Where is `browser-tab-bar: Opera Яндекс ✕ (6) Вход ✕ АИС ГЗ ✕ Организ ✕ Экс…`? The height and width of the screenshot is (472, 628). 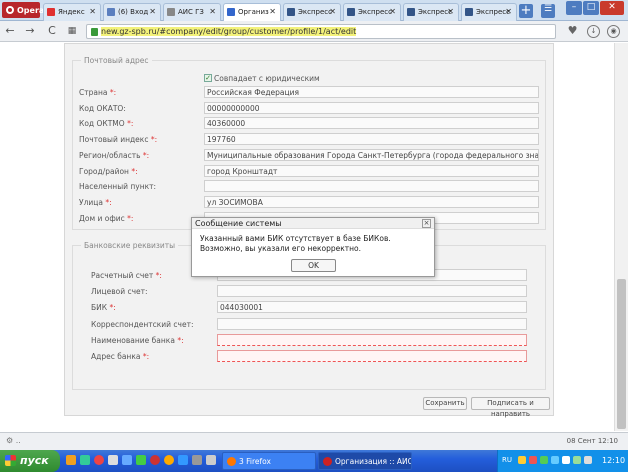 browser-tab-bar: Opera Яндекс ✕ (6) Вход ✕ АИС ГЗ ✕ Организ ✕ Экс… is located at coordinates (314, 10).